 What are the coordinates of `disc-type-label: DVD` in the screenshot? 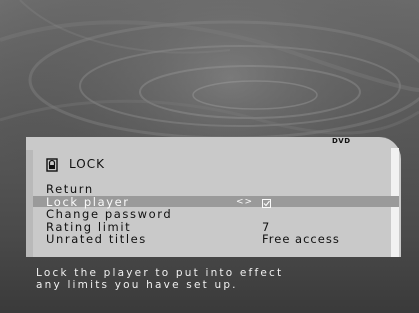 It's located at (341, 141).